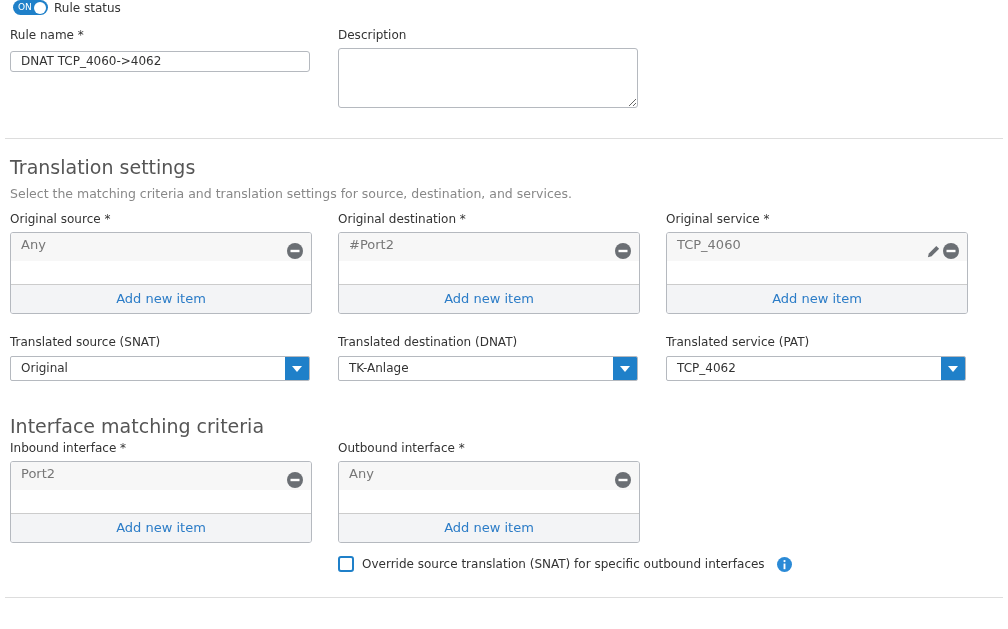  Describe the element at coordinates (160, 368) in the screenshot. I see `dropdown: Original` at that location.